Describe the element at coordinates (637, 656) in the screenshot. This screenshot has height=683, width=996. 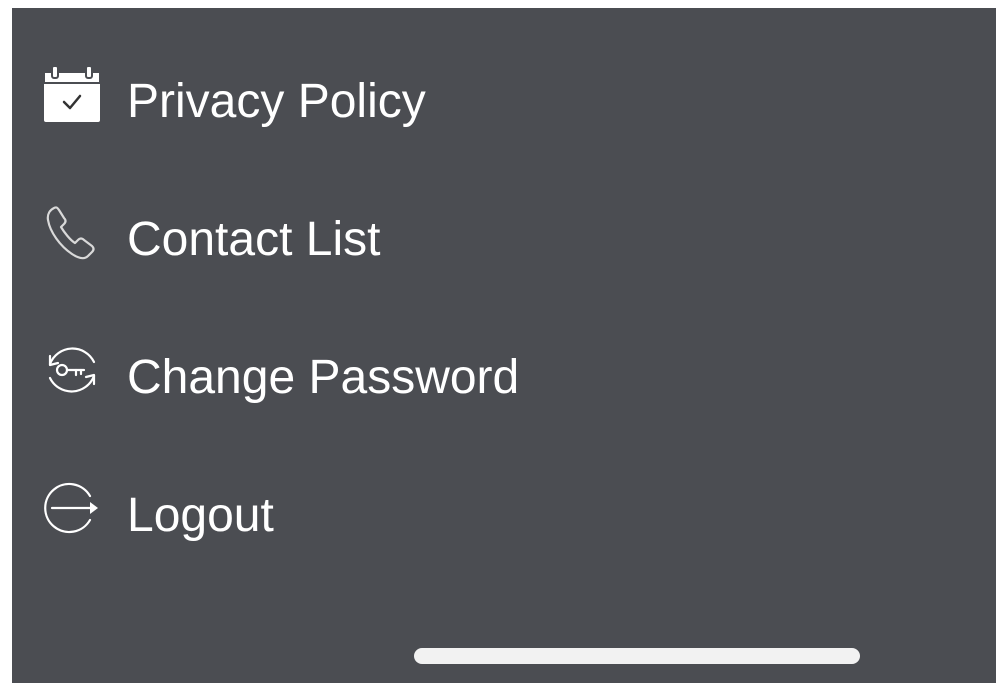
I see `home-indicator` at that location.